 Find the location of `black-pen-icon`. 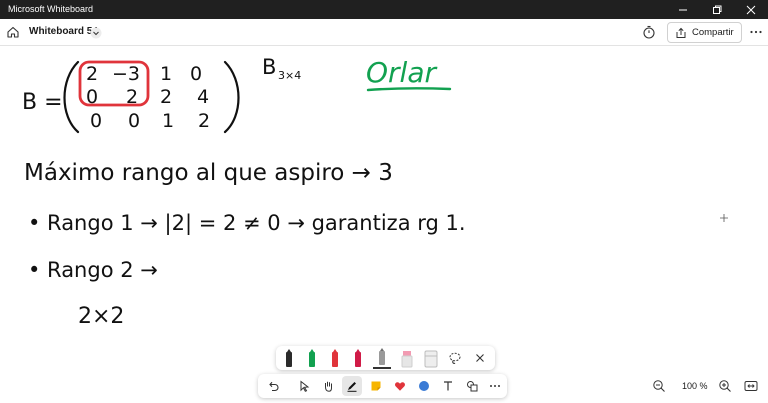

black-pen-icon is located at coordinates (289, 358).